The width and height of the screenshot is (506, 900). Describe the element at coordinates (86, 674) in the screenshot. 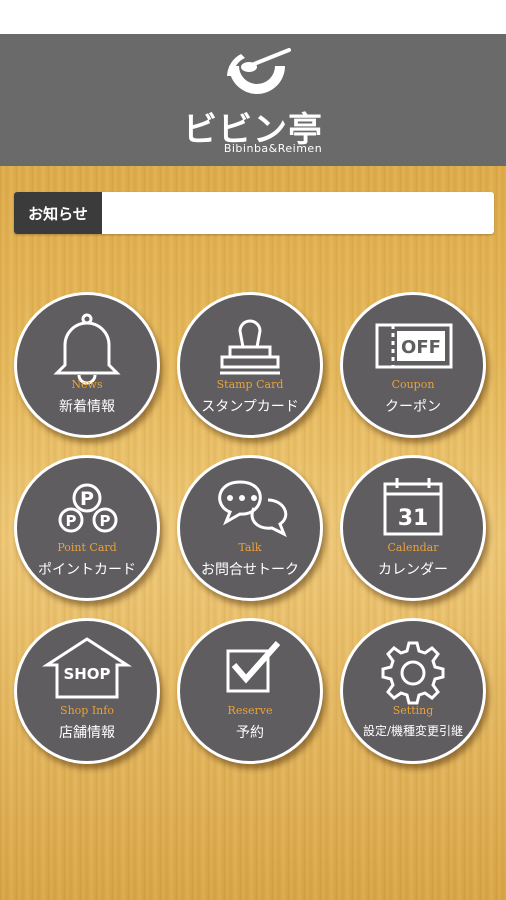

I see `svg-text: SHOP` at that location.